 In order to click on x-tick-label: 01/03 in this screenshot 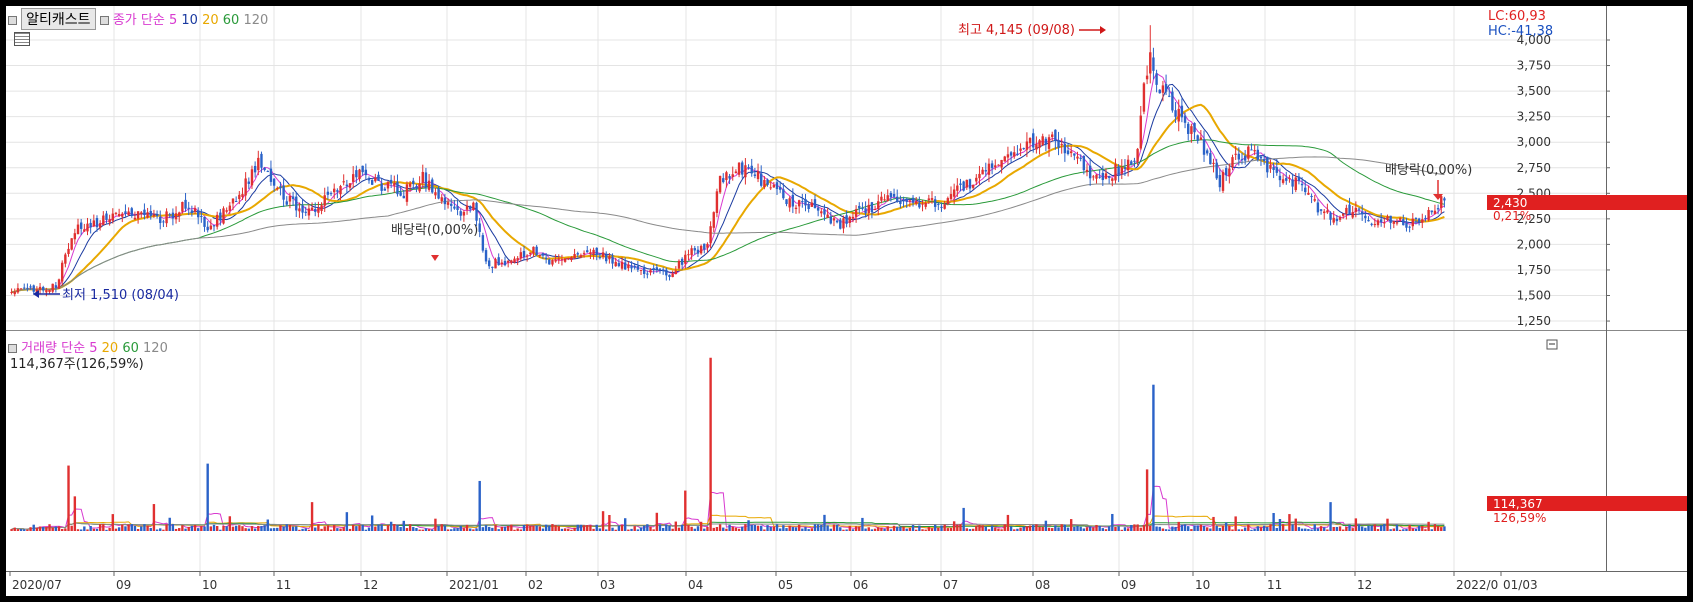, I will do `click(1520, 585)`.